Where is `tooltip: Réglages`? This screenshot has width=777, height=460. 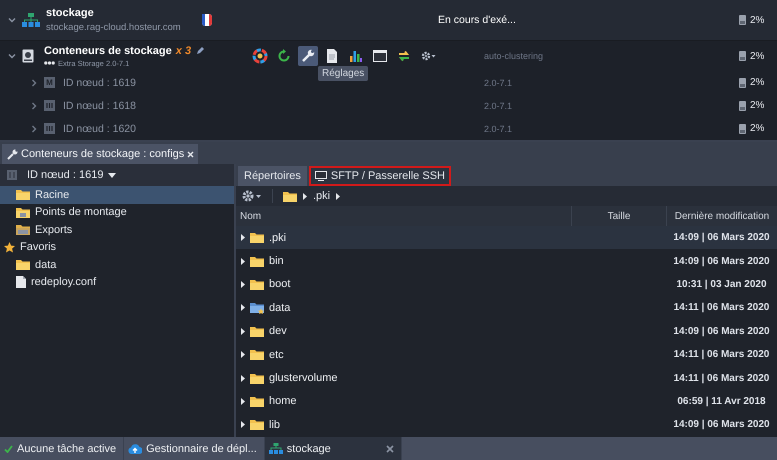 tooltip: Réglages is located at coordinates (343, 73).